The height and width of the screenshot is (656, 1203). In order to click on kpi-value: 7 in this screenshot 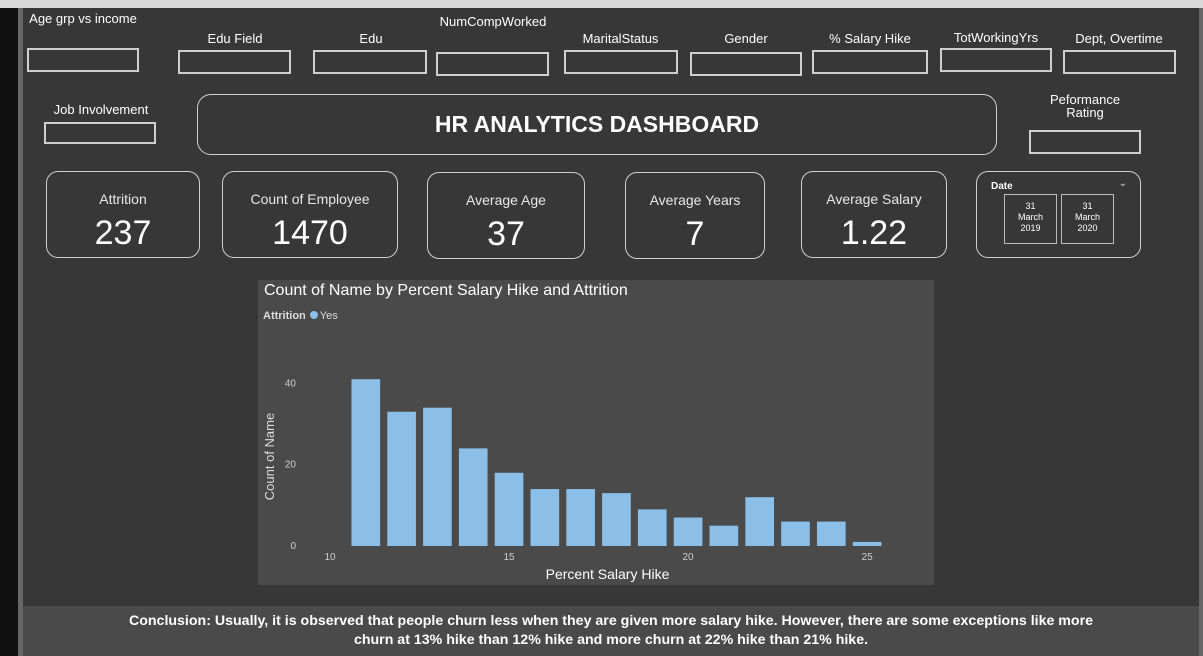, I will do `click(695, 234)`.